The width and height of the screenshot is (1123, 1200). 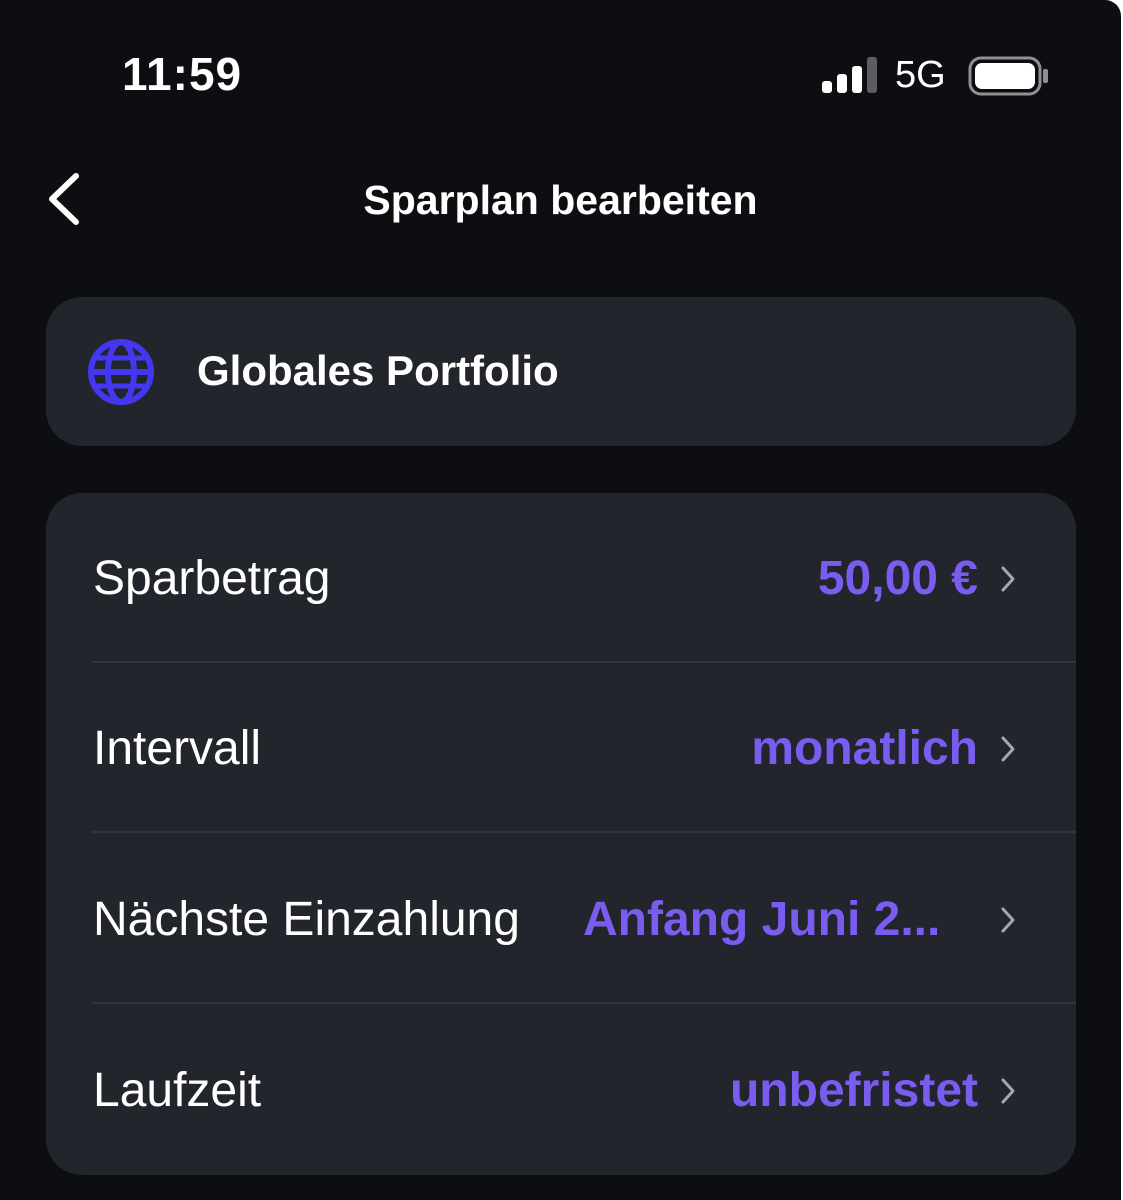 I want to click on row-label: Sparbetrag, so click(x=212, y=578).